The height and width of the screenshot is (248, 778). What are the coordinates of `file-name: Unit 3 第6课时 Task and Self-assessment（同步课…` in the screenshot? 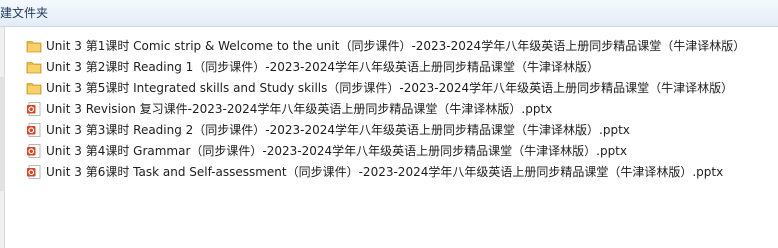 It's located at (385, 172).